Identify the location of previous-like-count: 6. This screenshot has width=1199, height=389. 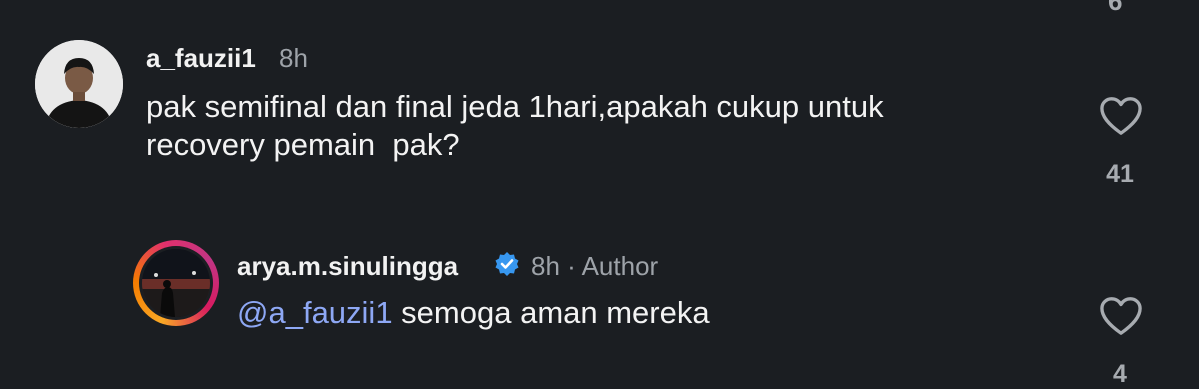
(1115, 8).